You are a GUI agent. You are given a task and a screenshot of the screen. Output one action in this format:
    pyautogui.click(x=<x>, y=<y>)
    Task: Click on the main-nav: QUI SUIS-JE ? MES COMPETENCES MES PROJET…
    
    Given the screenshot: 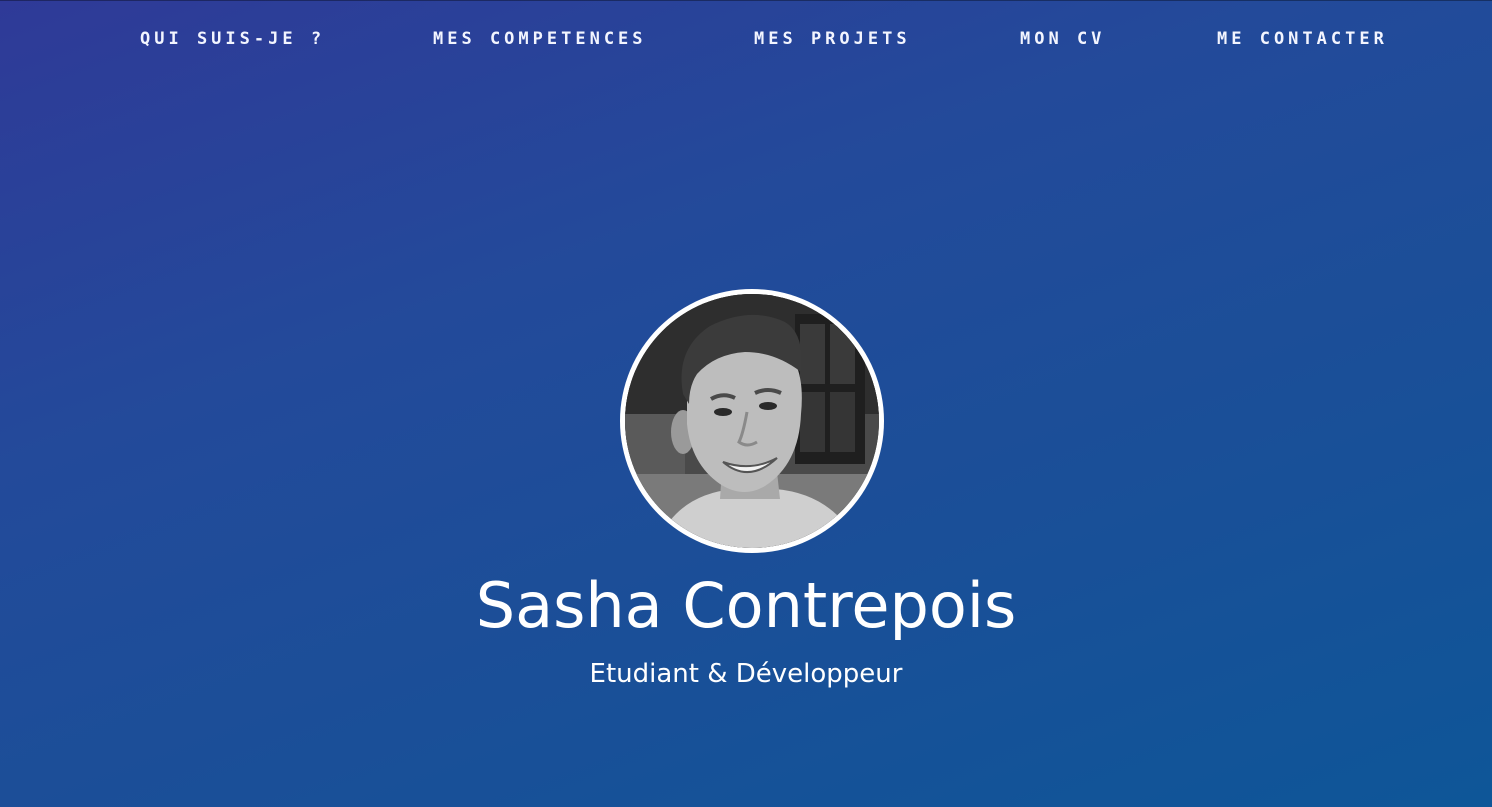 What is the action you would take?
    pyautogui.click(x=746, y=41)
    